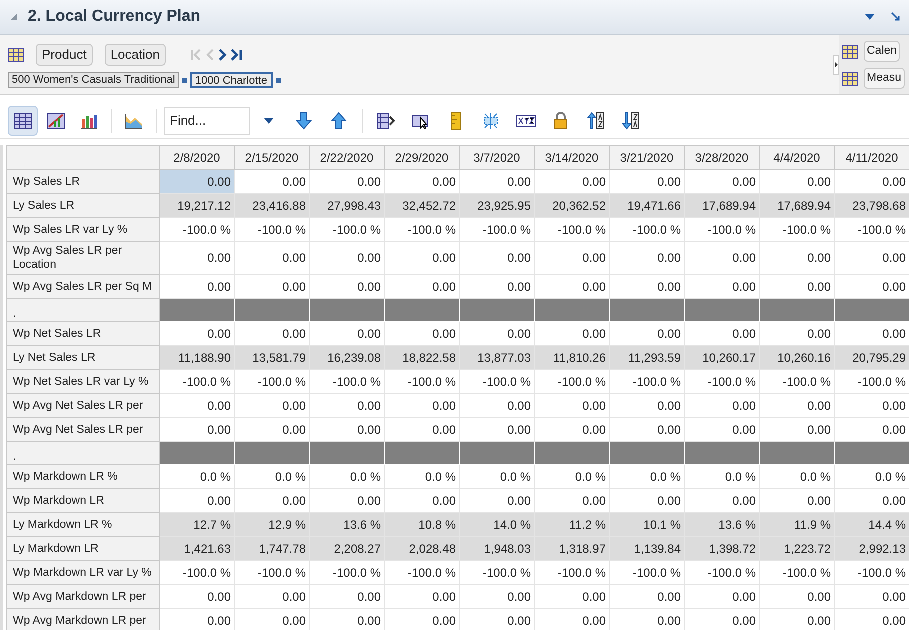  I want to click on next-icon, so click(223, 55).